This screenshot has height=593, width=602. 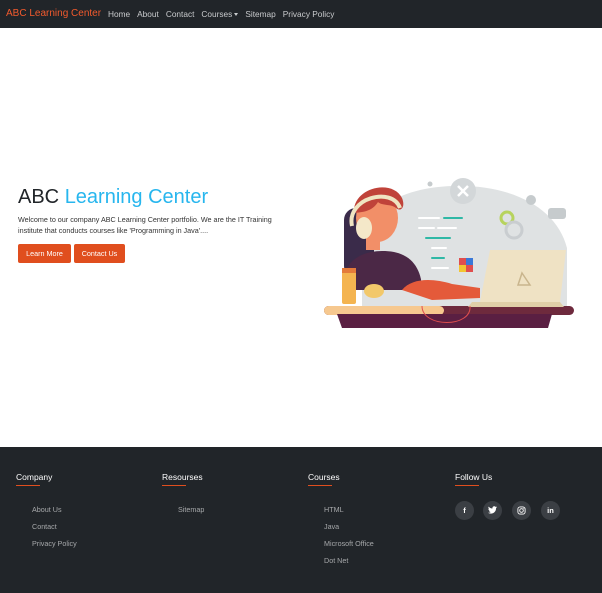 I want to click on hero-title: ABC Learning Center, so click(x=113, y=197).